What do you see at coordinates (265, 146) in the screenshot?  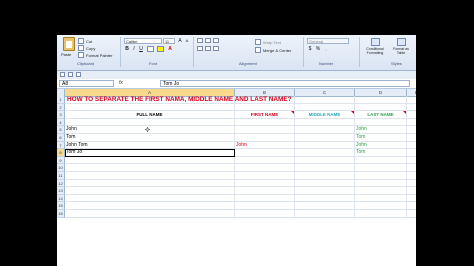 I see `cell-b7: John` at bounding box center [265, 146].